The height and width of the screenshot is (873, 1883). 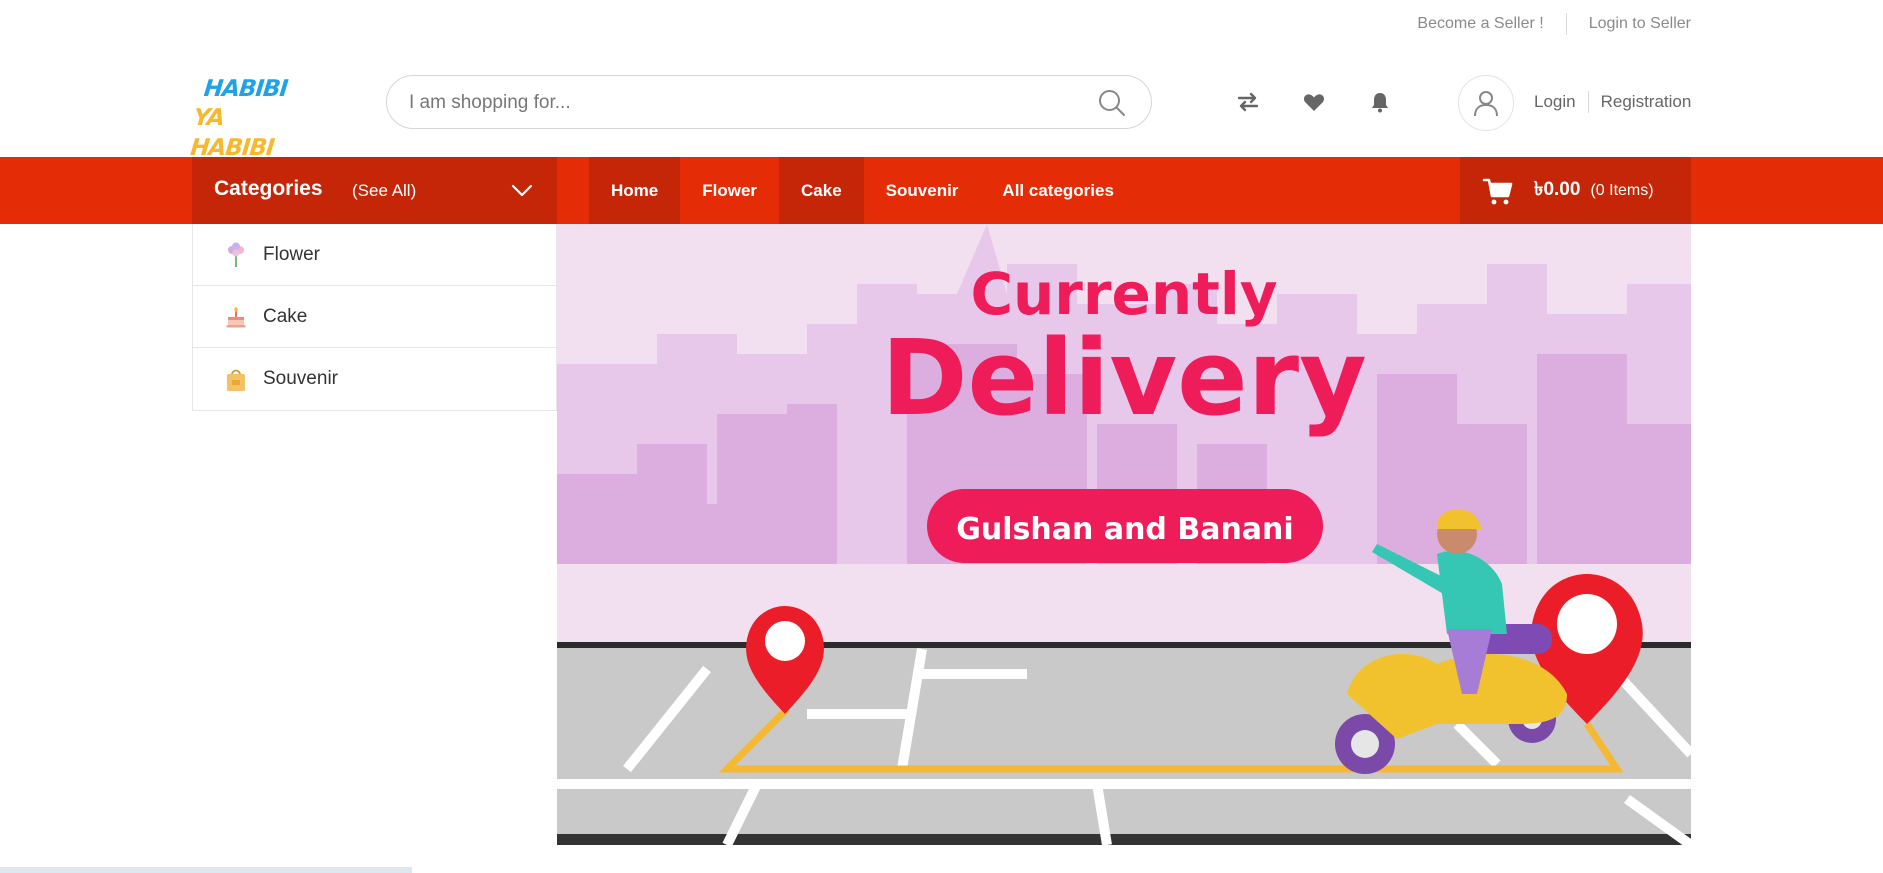 What do you see at coordinates (729, 190) in the screenshot?
I see `nav-flower: Flower` at bounding box center [729, 190].